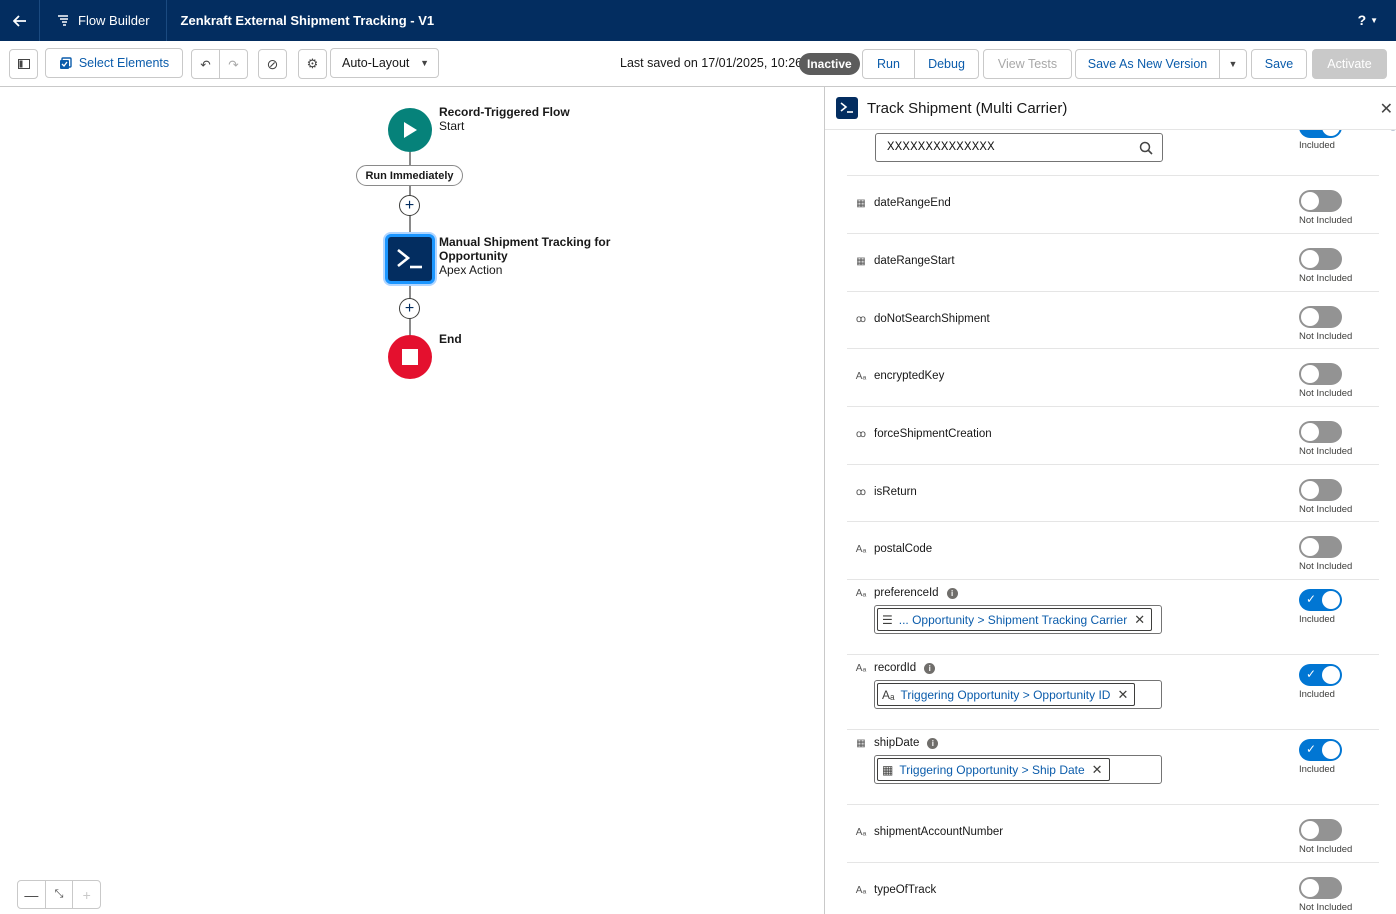  I want to click on layout-mode-select: Auto-Layout ▼, so click(384, 63).